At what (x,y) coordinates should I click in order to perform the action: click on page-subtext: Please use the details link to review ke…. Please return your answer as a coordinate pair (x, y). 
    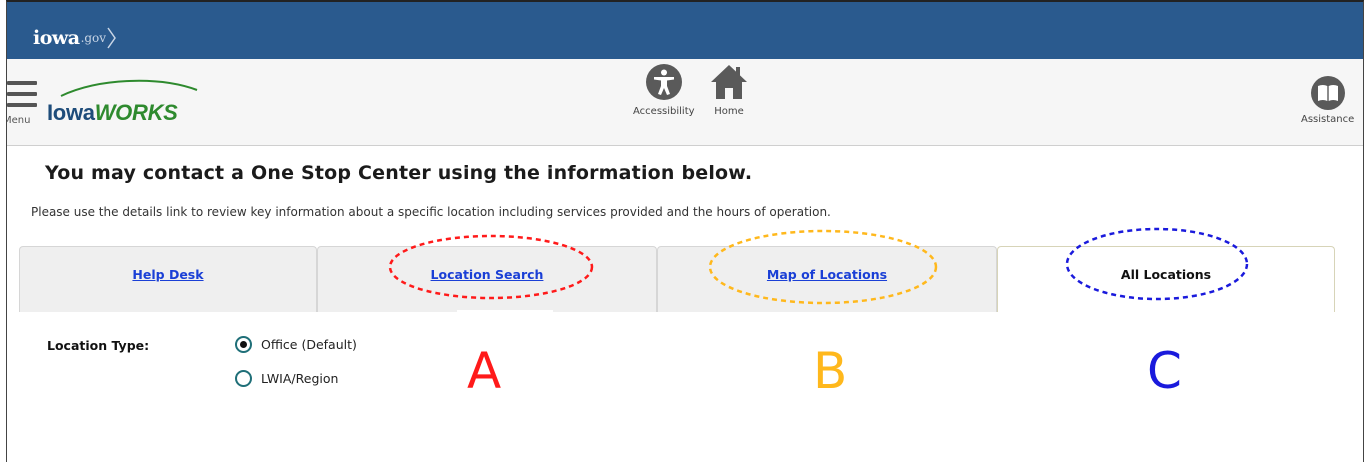
    Looking at the image, I should click on (431, 212).